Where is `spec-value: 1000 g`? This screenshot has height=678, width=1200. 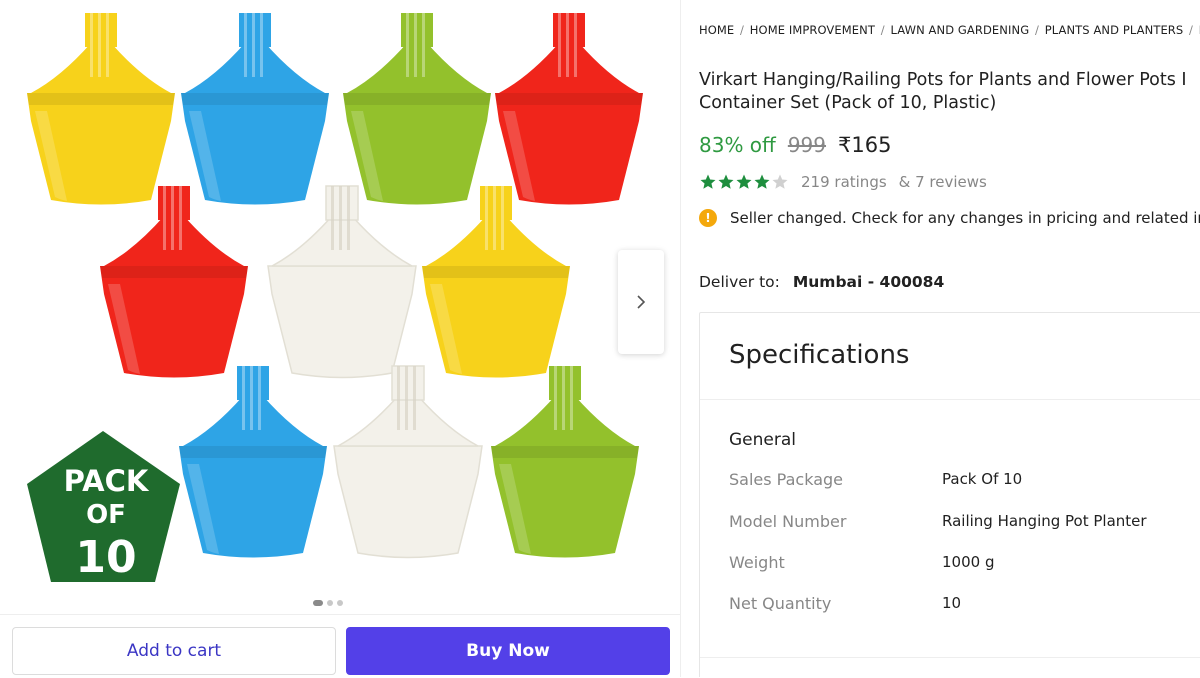 spec-value: 1000 g is located at coordinates (968, 562).